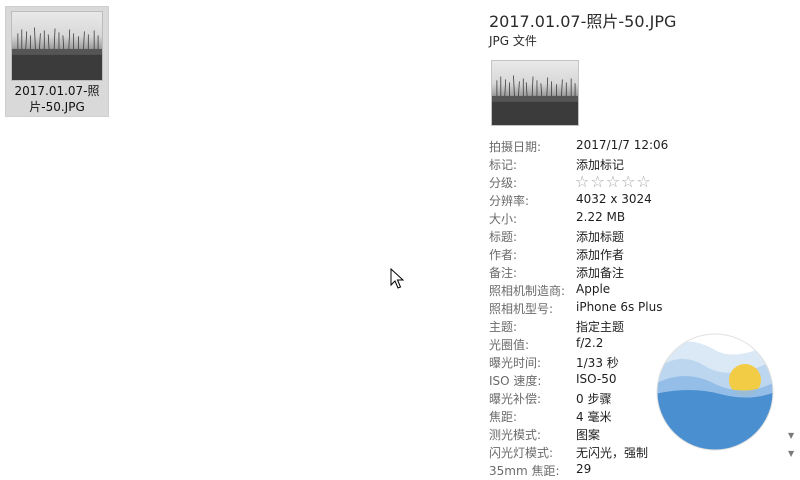  I want to click on prop-authors: 作者: 添加作者, so click(643, 254).